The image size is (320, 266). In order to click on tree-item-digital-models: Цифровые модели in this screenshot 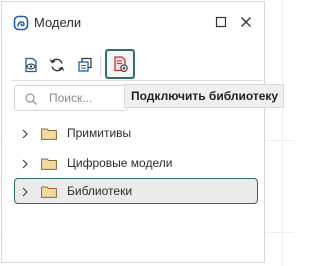, I will do `click(136, 163)`.